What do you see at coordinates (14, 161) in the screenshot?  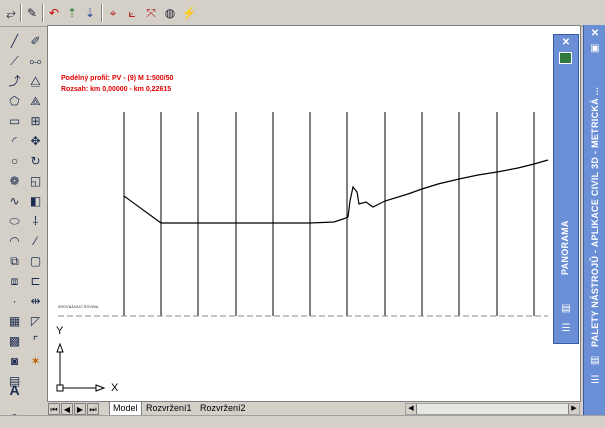 I see `circle-icon: ○` at bounding box center [14, 161].